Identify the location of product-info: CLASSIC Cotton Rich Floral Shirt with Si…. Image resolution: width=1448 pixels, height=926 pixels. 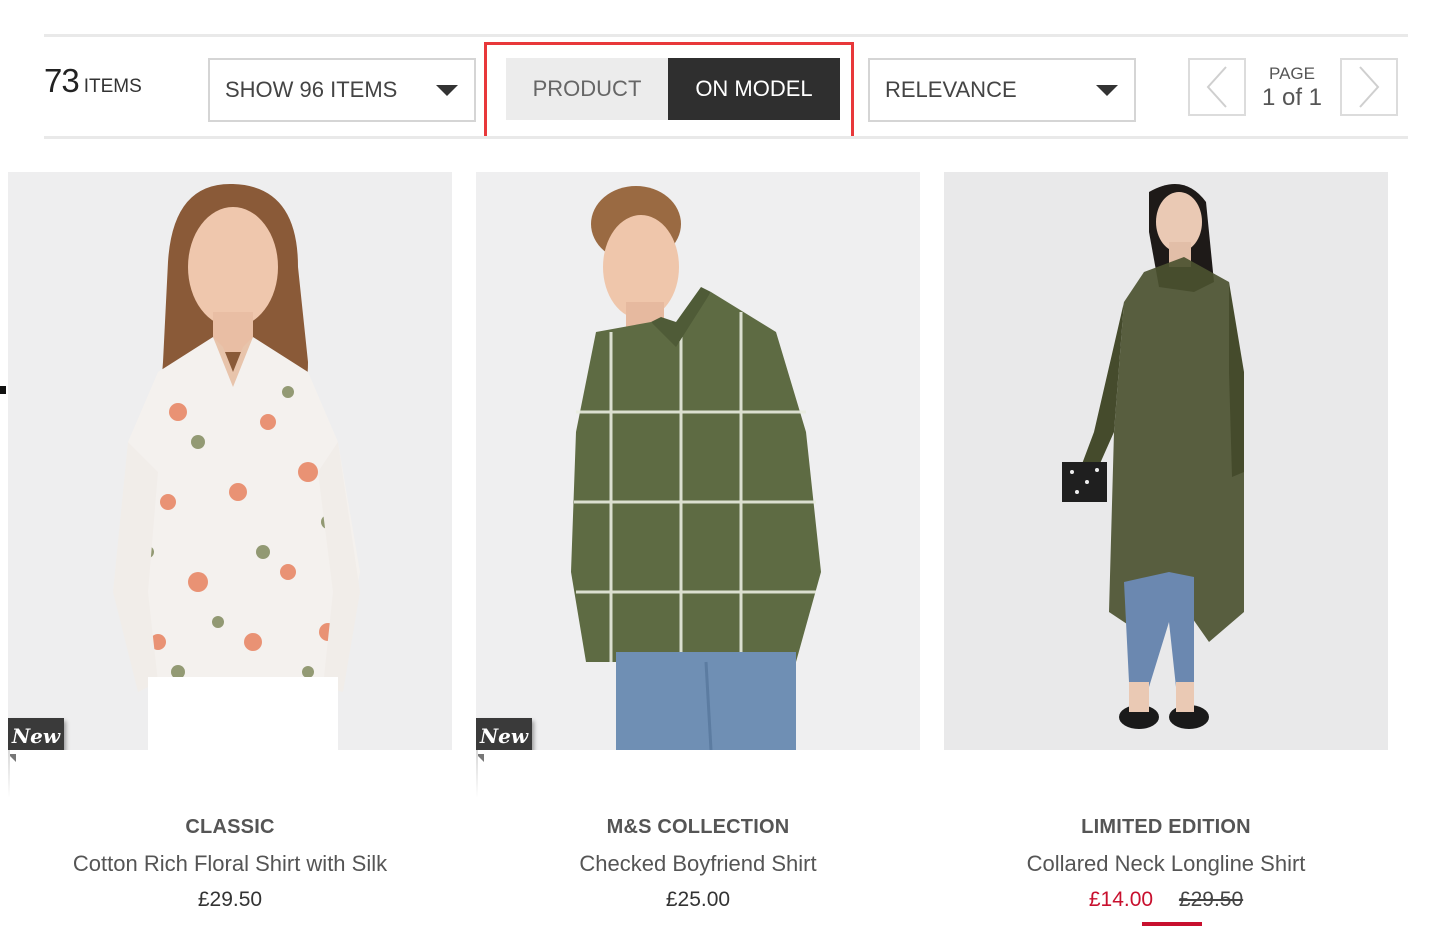
(230, 864).